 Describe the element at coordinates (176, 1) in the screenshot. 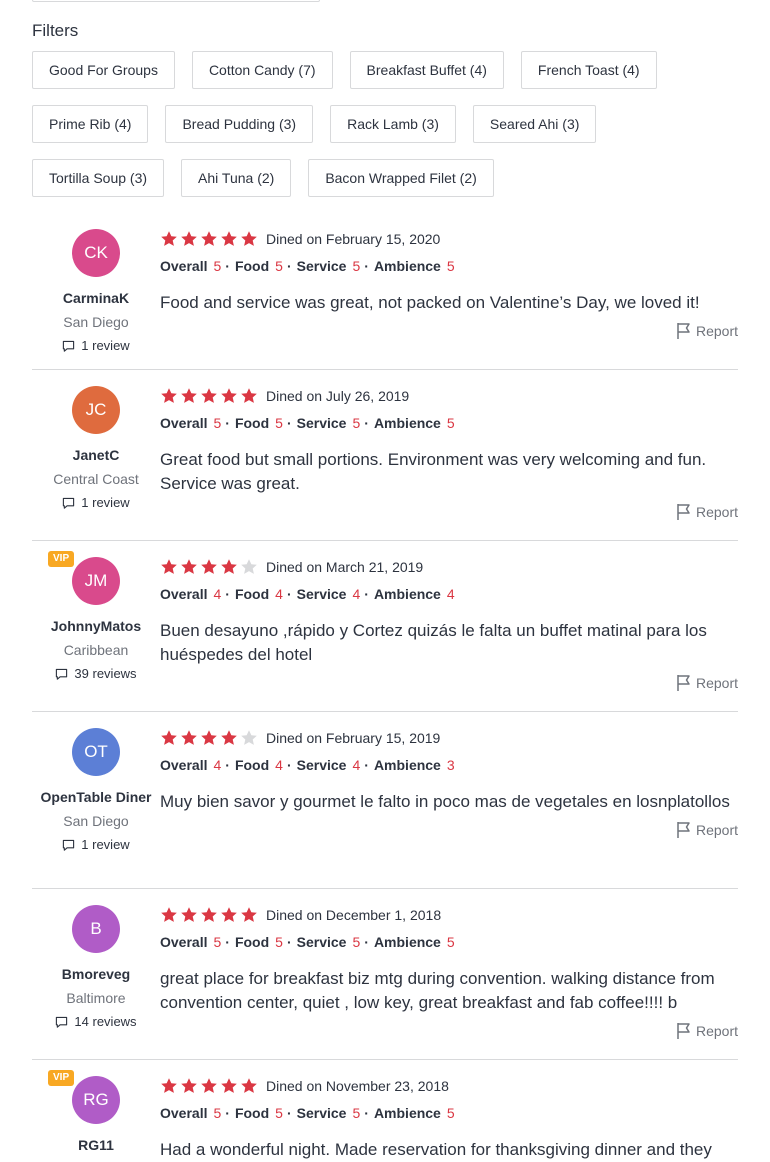

I see `sort-dropdown` at that location.